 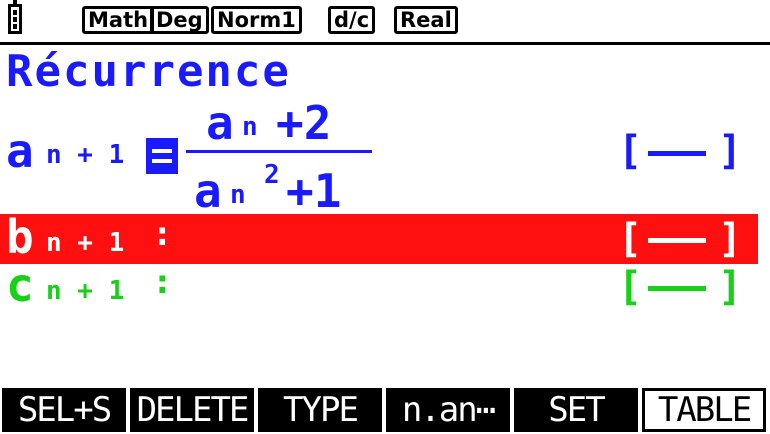 What do you see at coordinates (20, 285) in the screenshot?
I see `lhs-letter: c` at bounding box center [20, 285].